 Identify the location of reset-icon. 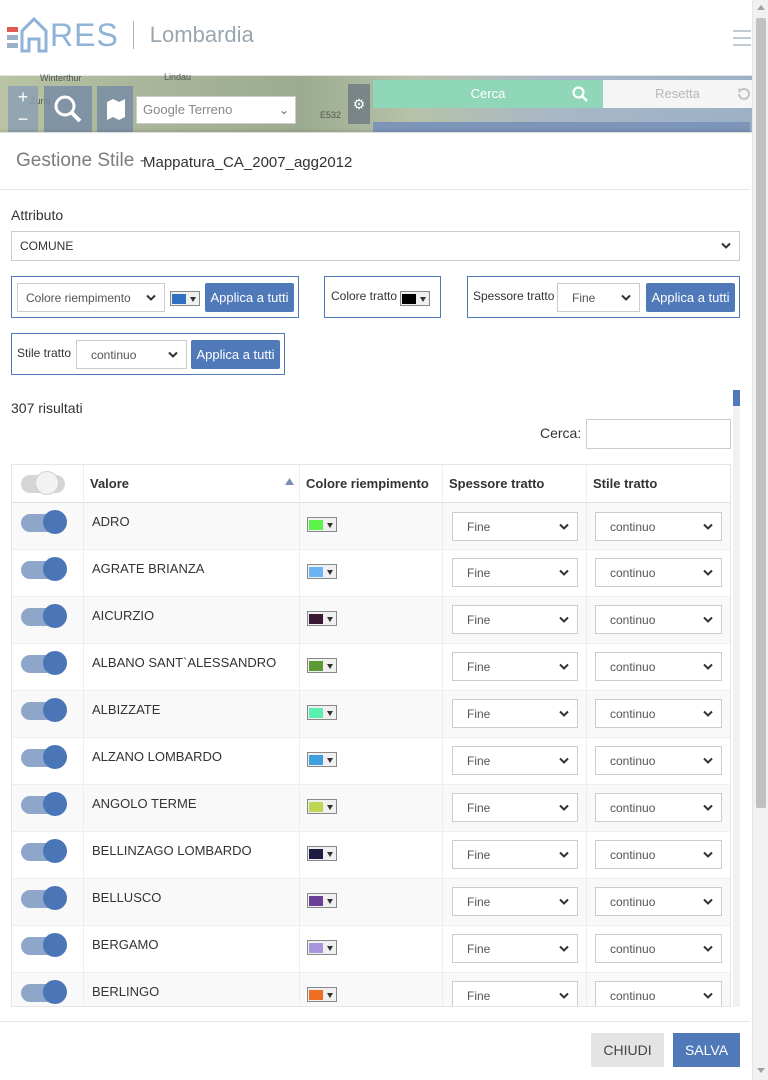
(744, 94).